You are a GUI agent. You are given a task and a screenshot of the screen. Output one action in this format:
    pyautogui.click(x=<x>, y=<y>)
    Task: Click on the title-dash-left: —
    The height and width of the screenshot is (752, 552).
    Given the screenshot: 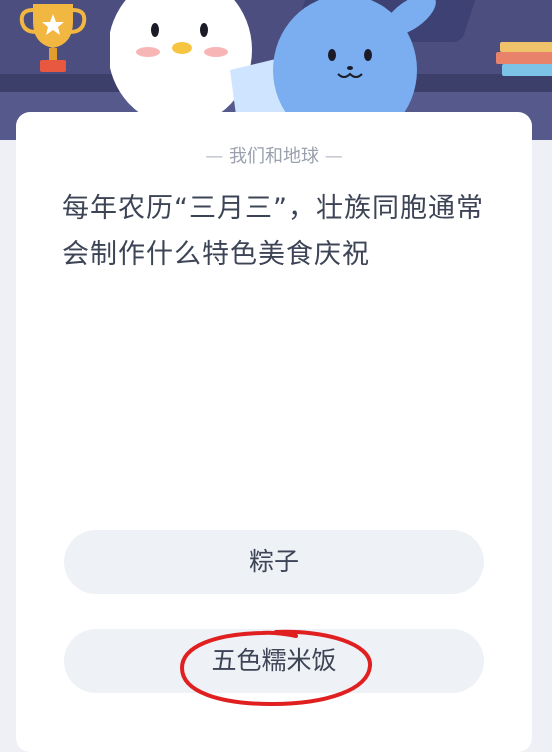 What is the action you would take?
    pyautogui.click(x=214, y=156)
    